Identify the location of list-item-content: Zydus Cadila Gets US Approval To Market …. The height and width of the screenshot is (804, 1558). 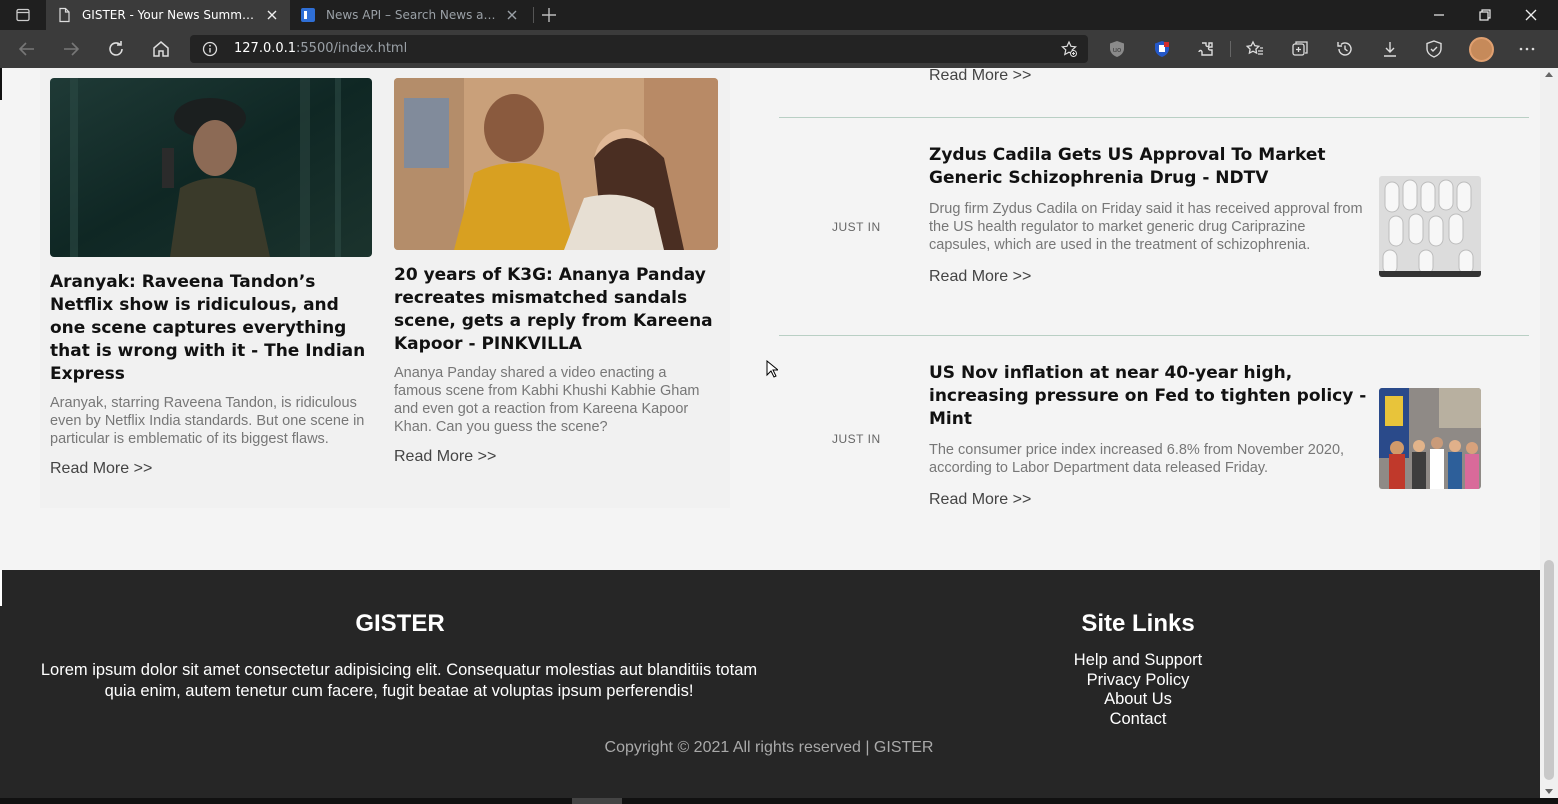
(1149, 215).